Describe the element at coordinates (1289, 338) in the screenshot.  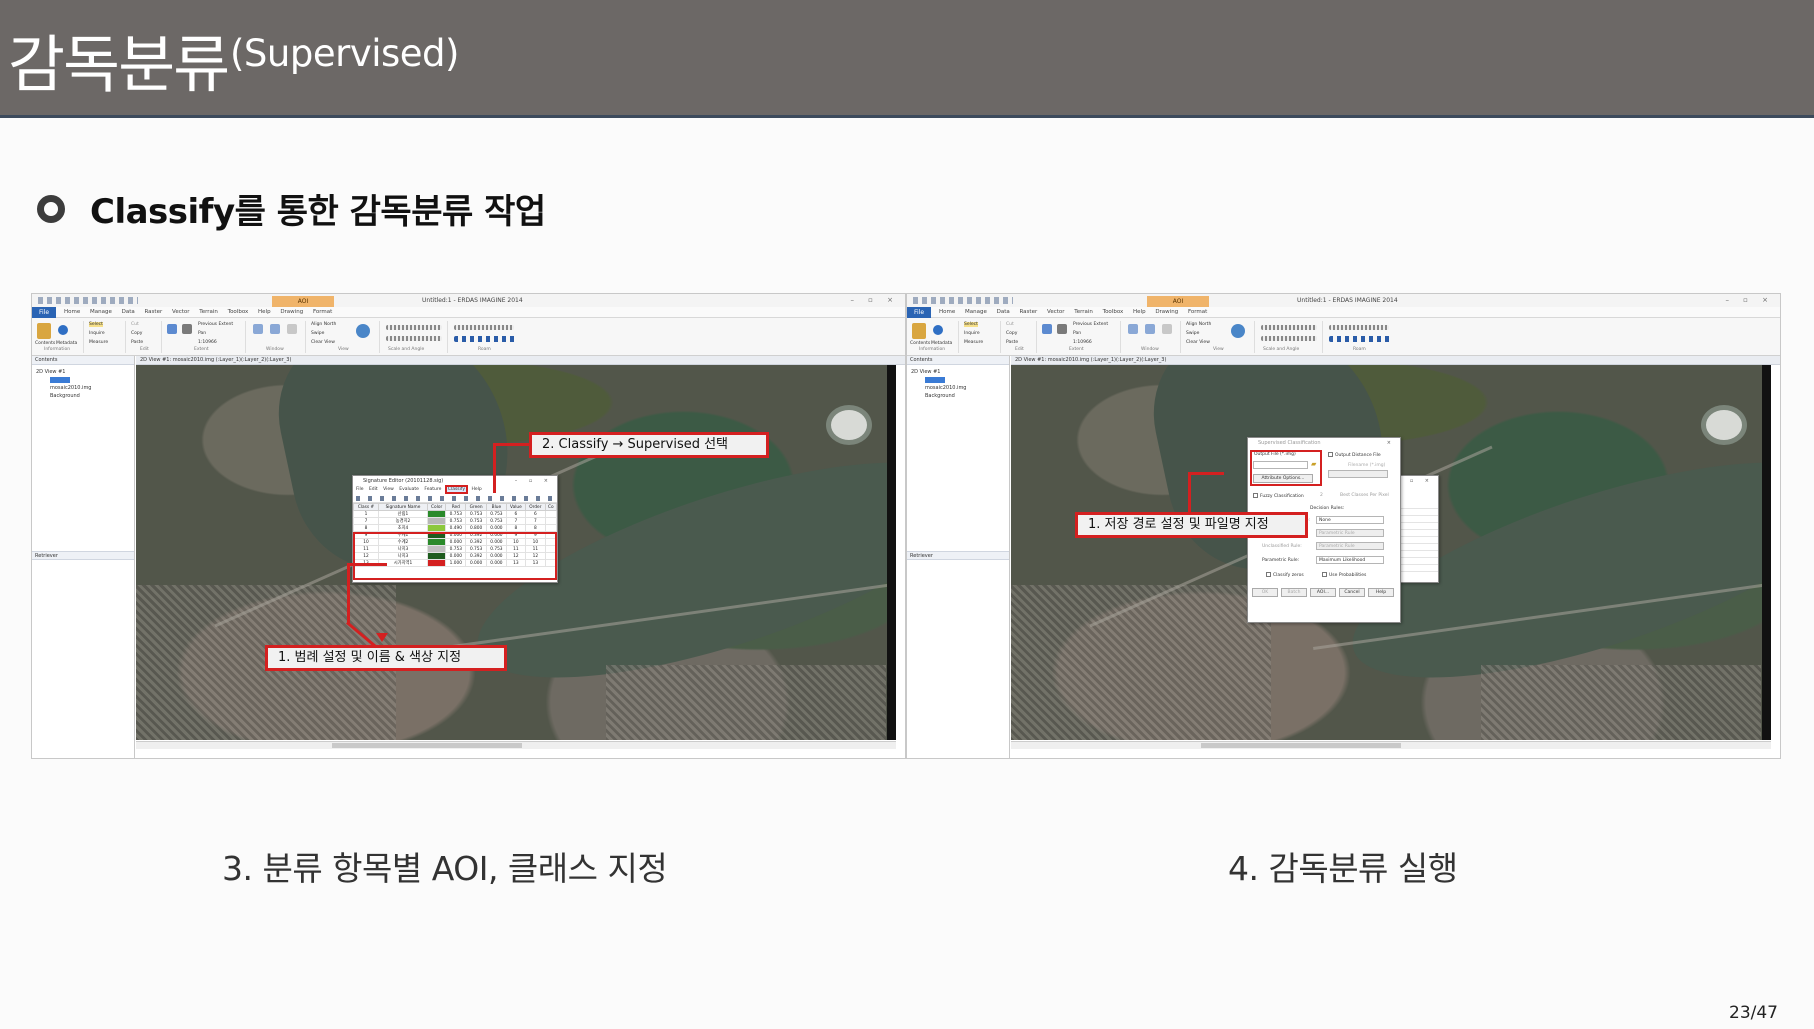
I see `angle-slider-icon` at that location.